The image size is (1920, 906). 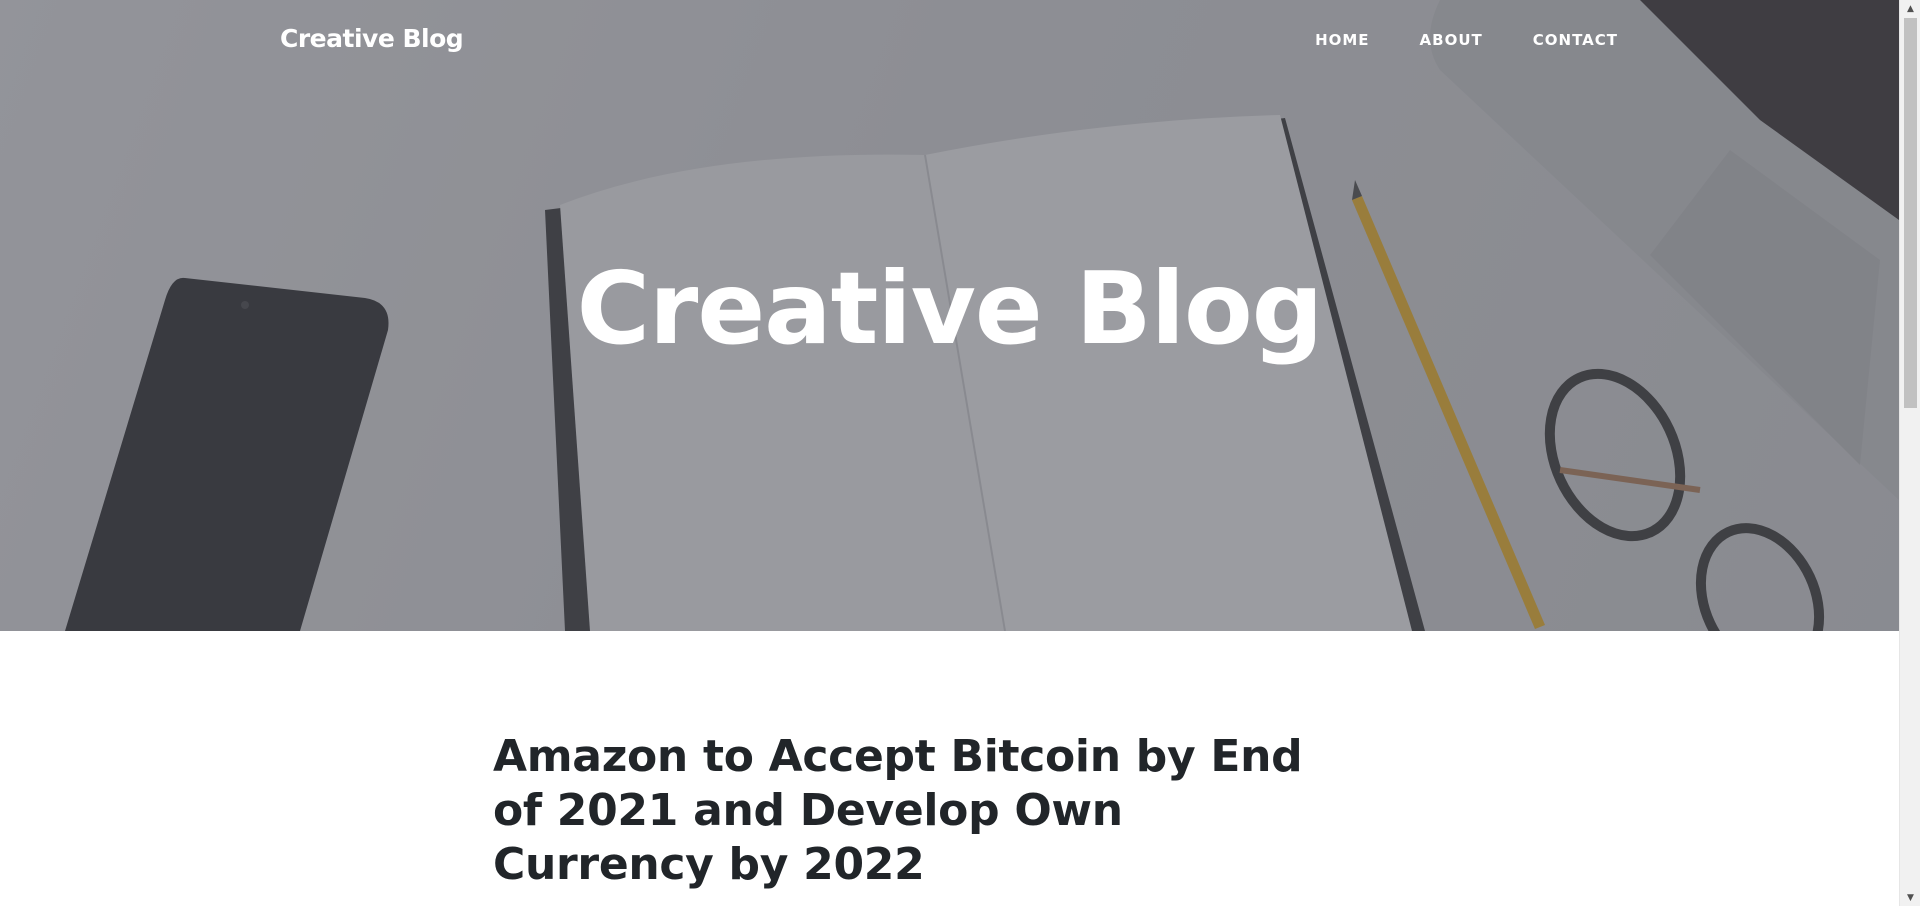 I want to click on nav-item-contact: CONTACT, so click(x=1575, y=39).